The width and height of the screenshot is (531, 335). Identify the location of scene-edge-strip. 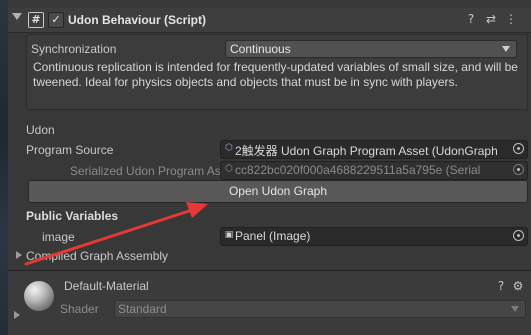
(4, 167).